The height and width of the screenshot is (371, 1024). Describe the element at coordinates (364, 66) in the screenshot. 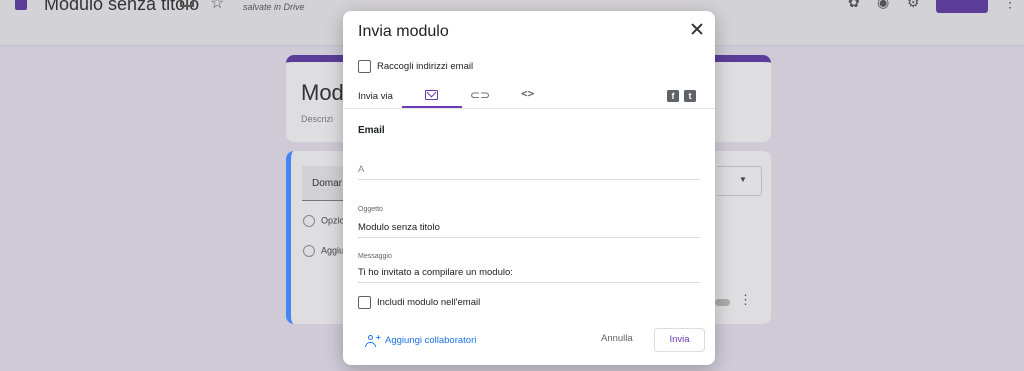

I see `collect-emails-checkbox` at that location.